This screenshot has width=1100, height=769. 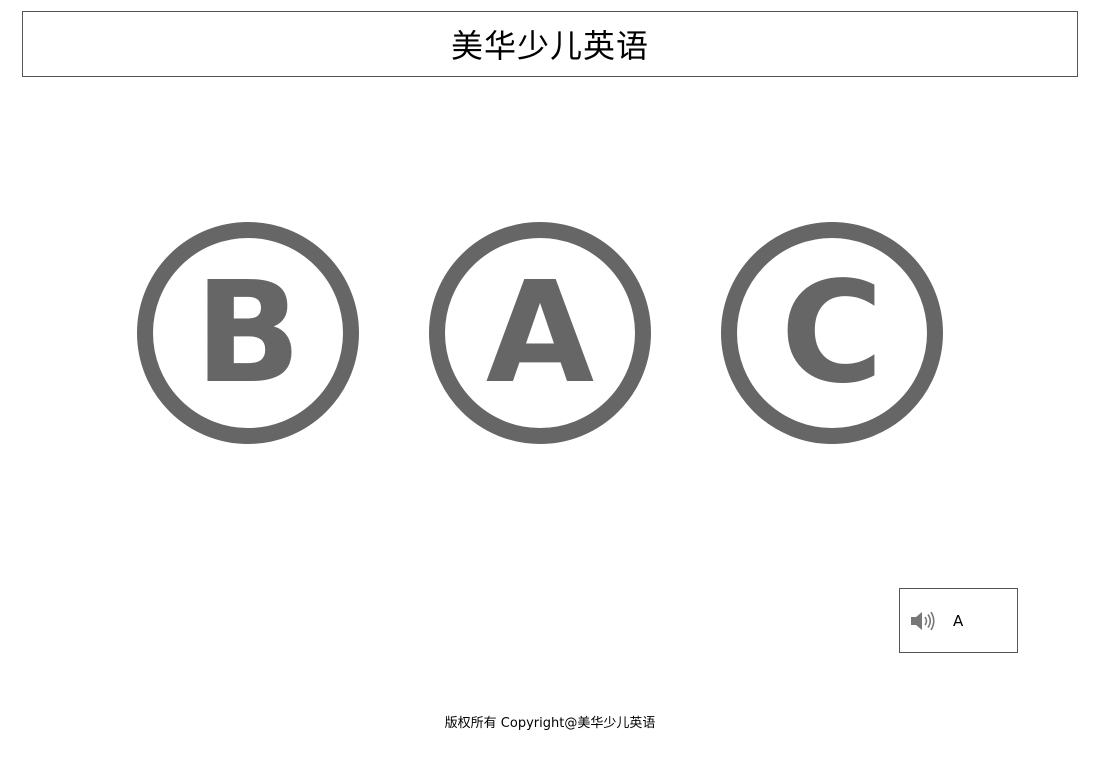 I want to click on choice-letter: C, so click(x=832, y=333).